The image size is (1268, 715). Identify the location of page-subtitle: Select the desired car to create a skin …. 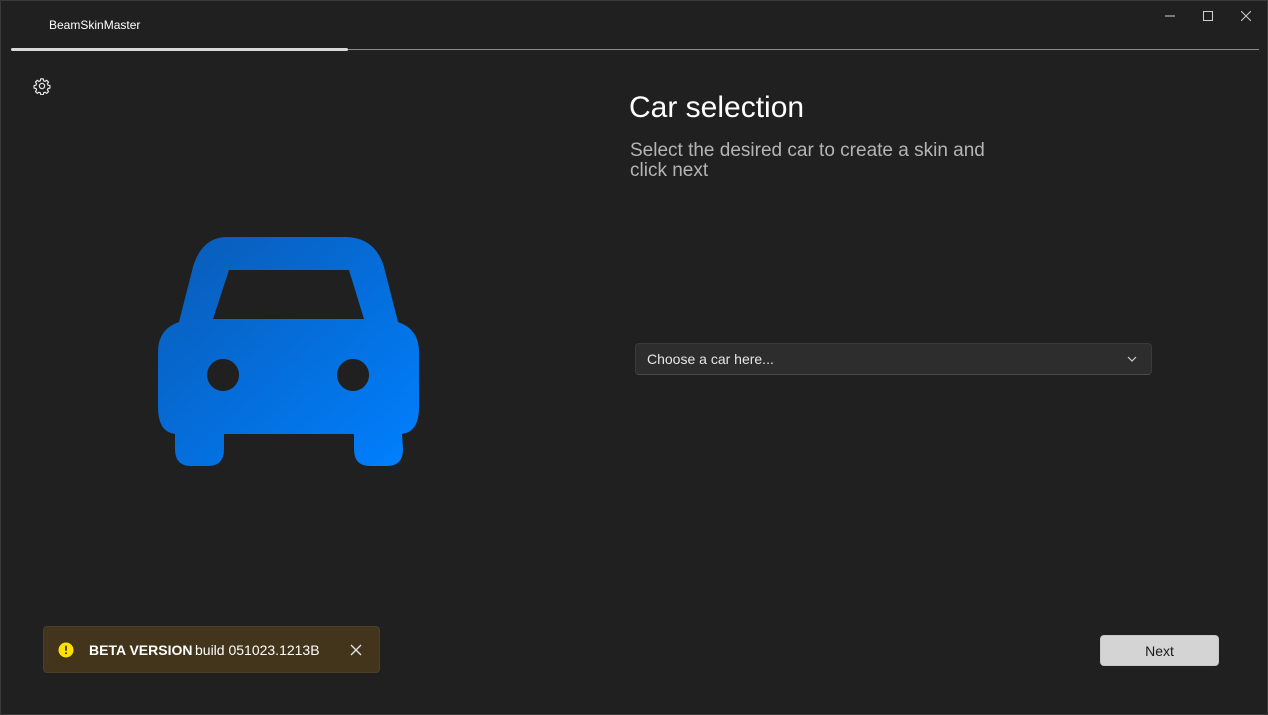
(807, 160).